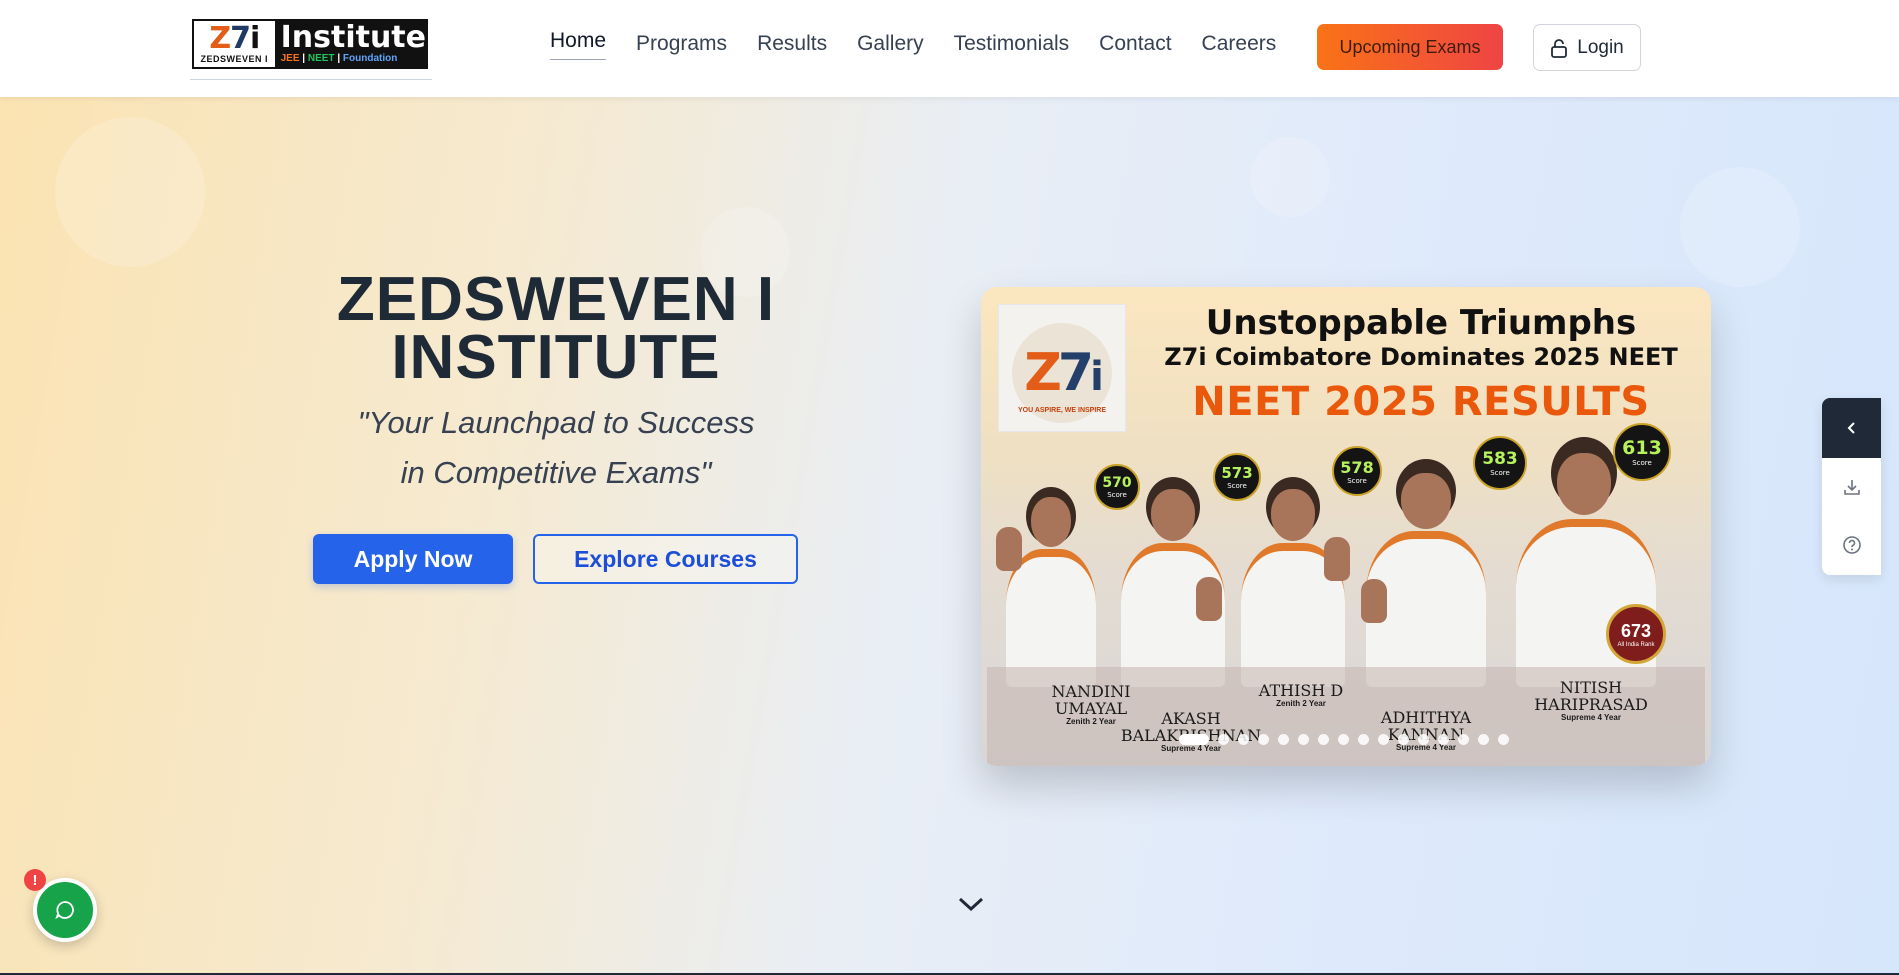 The height and width of the screenshot is (975, 1899). What do you see at coordinates (792, 44) in the screenshot?
I see `nav-results: Results` at bounding box center [792, 44].